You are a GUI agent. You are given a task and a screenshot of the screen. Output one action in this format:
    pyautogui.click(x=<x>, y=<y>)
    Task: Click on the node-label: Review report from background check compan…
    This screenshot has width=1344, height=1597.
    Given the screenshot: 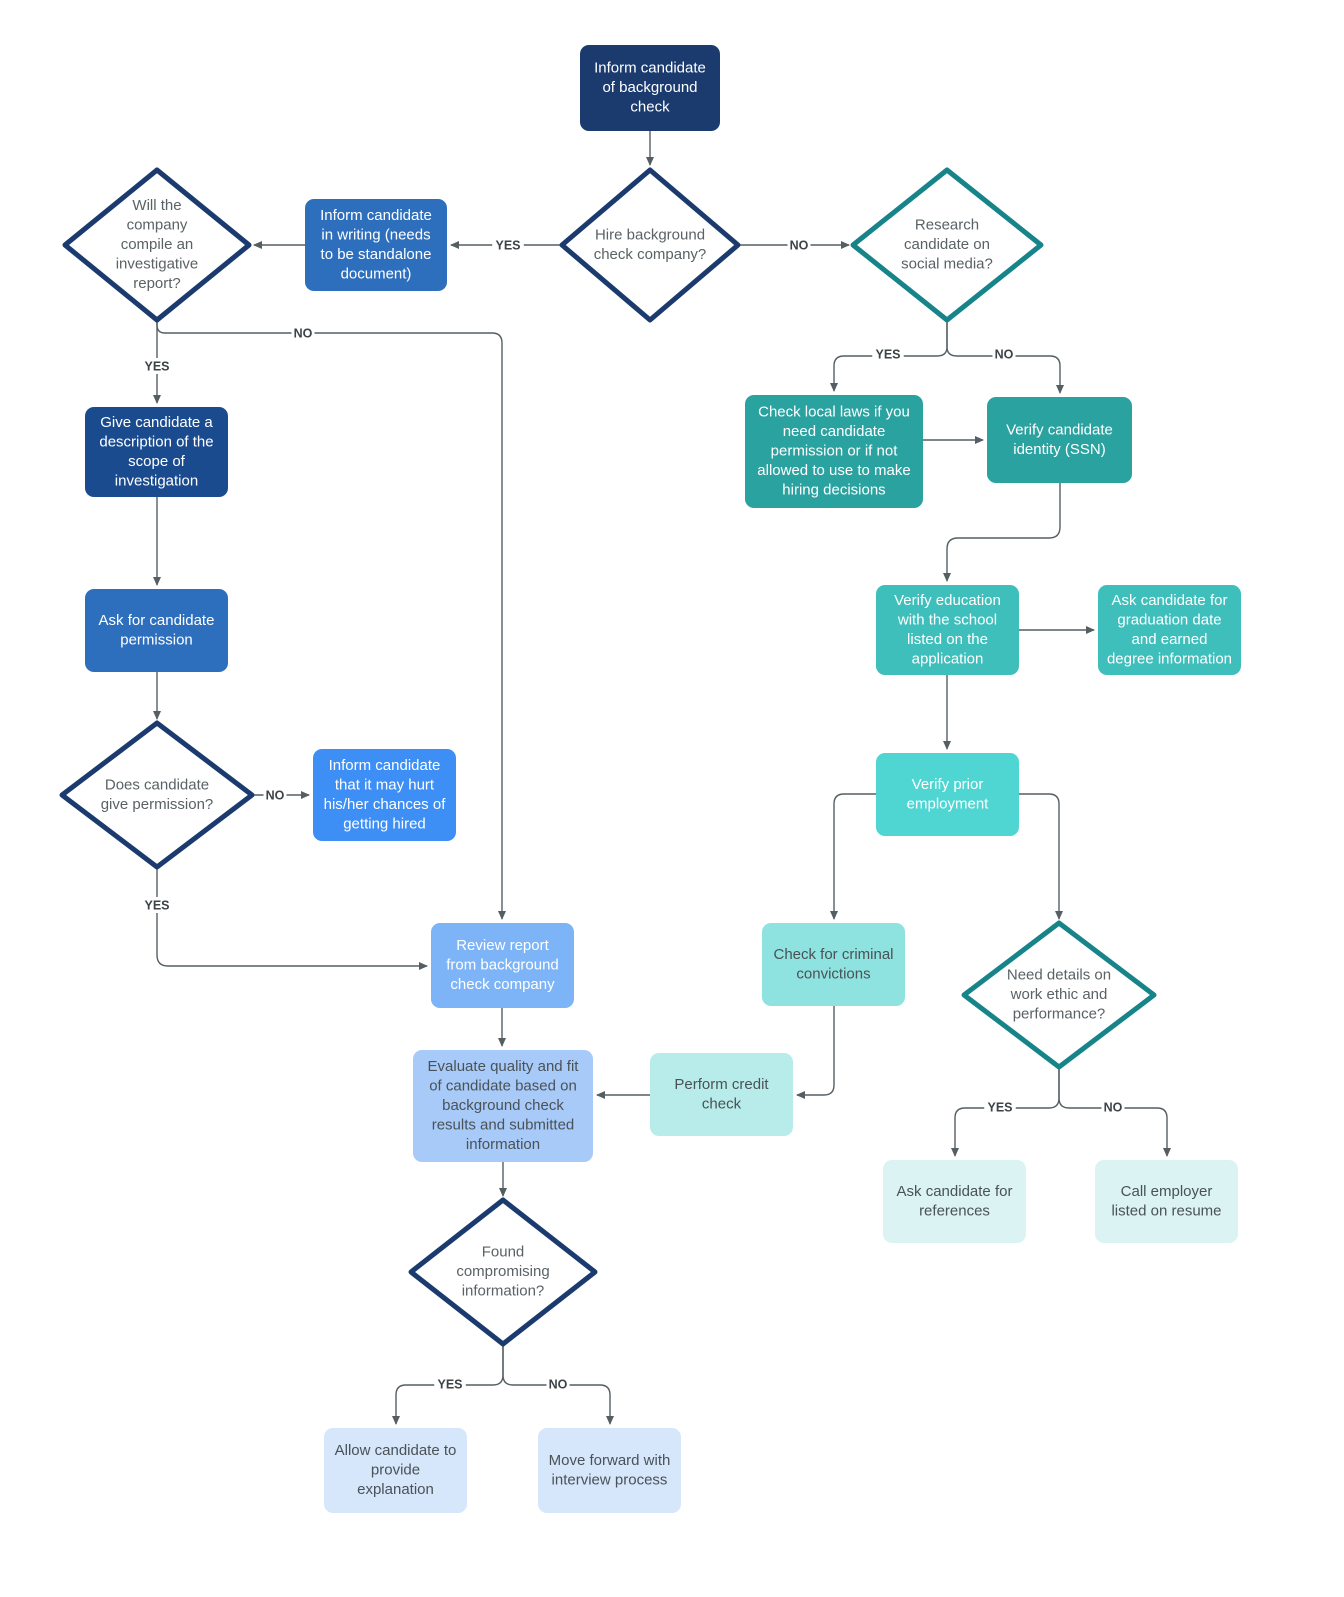 What is the action you would take?
    pyautogui.click(x=502, y=965)
    